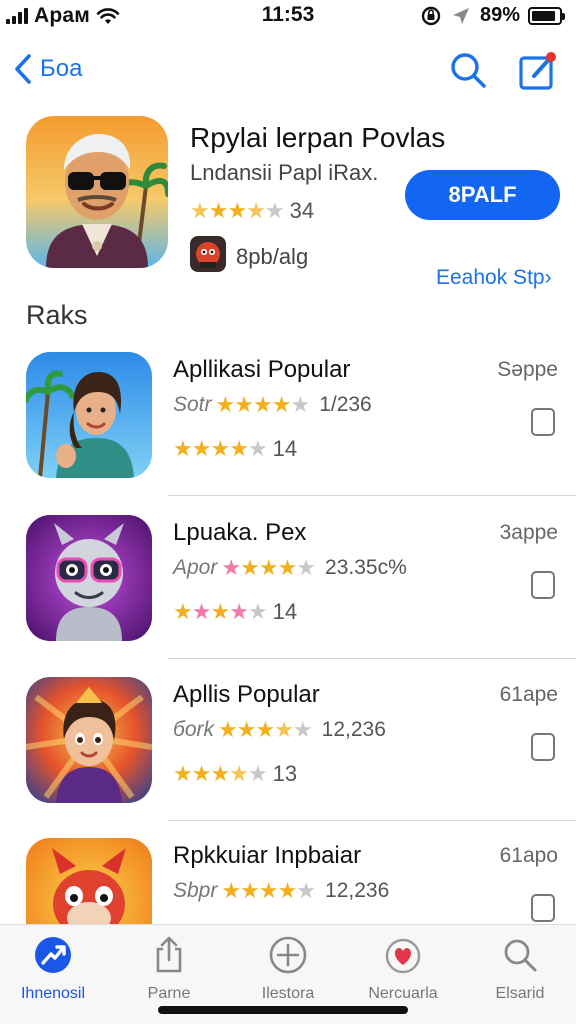 This screenshot has height=1024, width=576. I want to click on back-button: Бoa, so click(47, 69).